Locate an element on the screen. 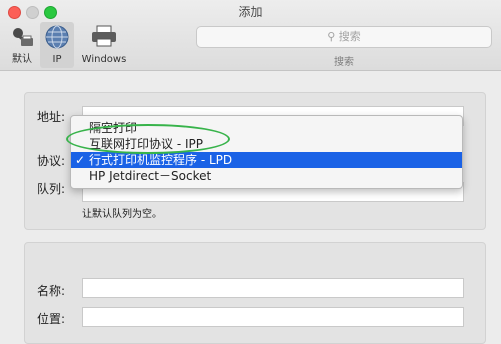 The height and width of the screenshot is (344, 501). menu-item-lpd: ✓ 行式打印机监控程序 - LPD is located at coordinates (266, 160).